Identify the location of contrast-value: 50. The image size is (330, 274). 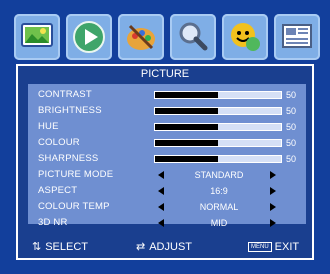
(291, 95).